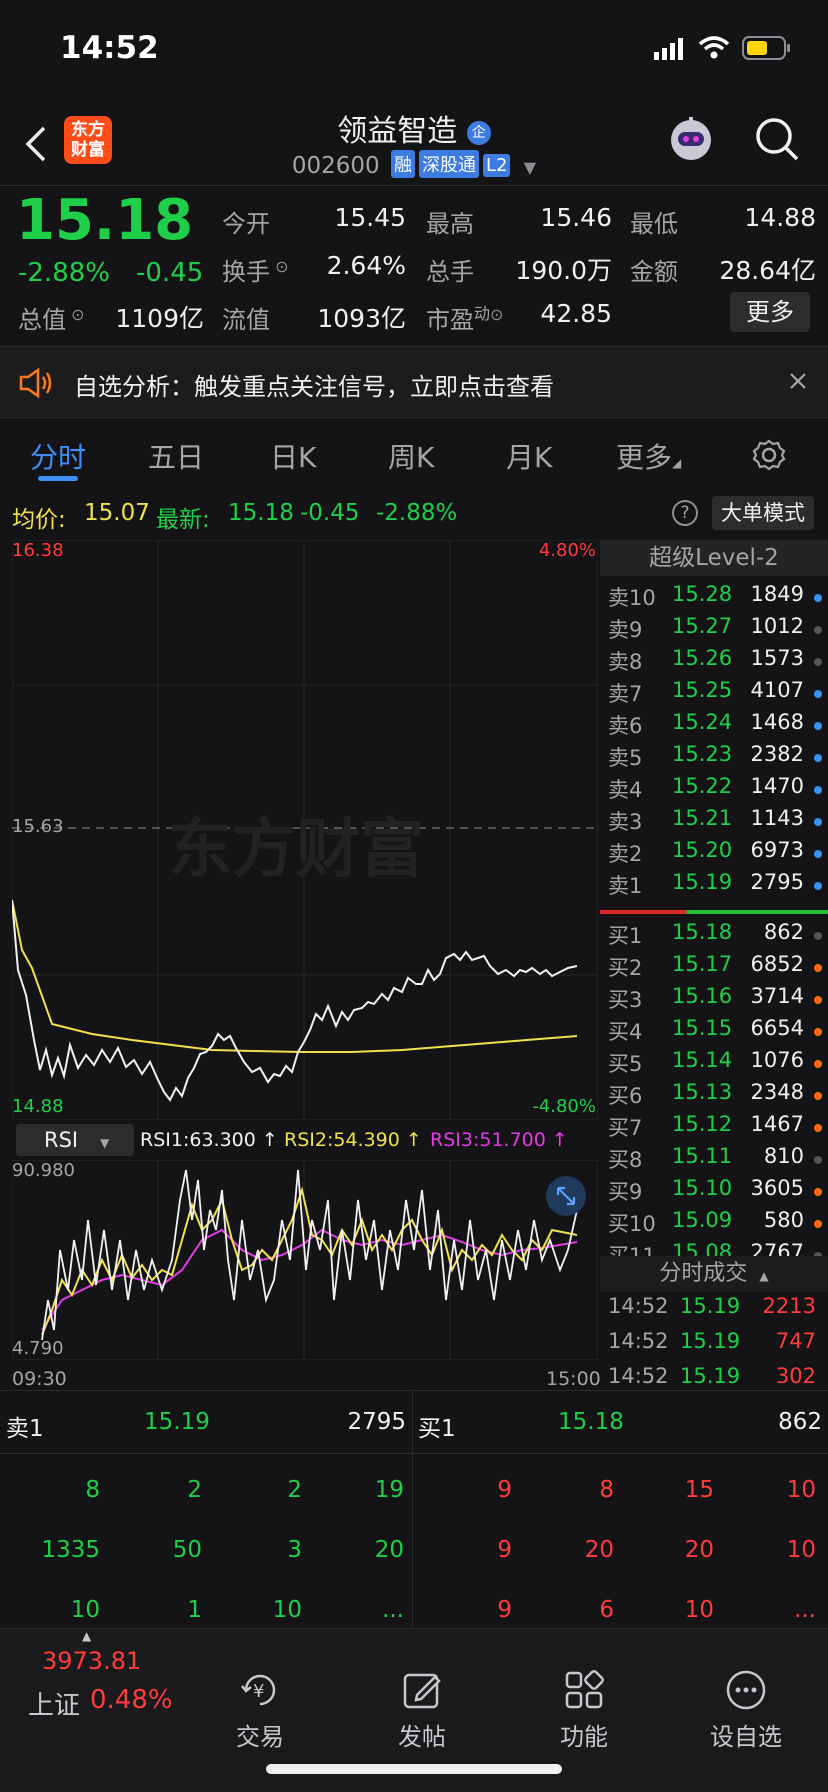 Image resolution: width=828 pixels, height=1792 pixels. I want to click on amount-label: 金额, so click(654, 272).